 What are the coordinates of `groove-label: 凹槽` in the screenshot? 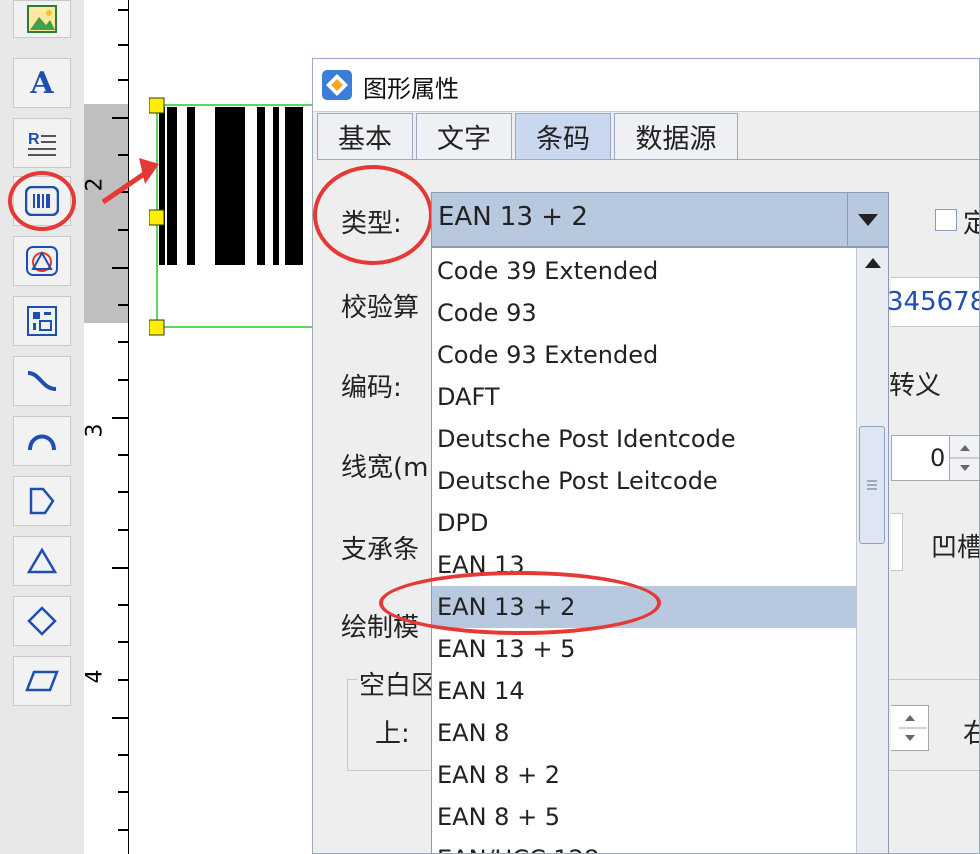 It's located at (955, 548).